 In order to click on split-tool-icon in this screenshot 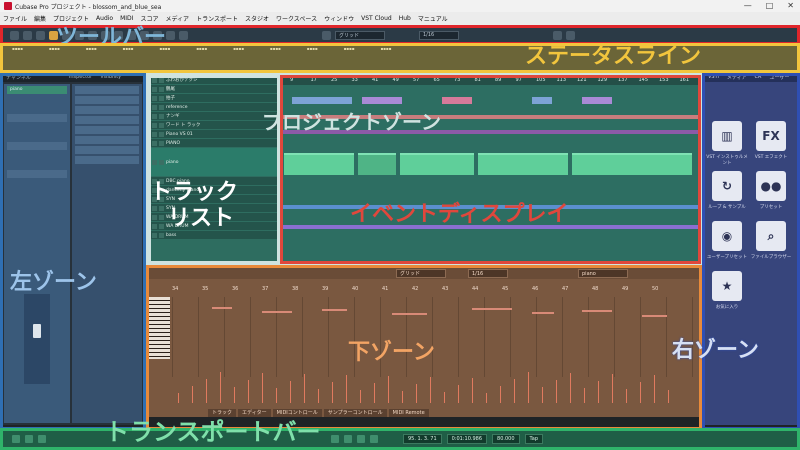, I will do `click(118, 35)`.